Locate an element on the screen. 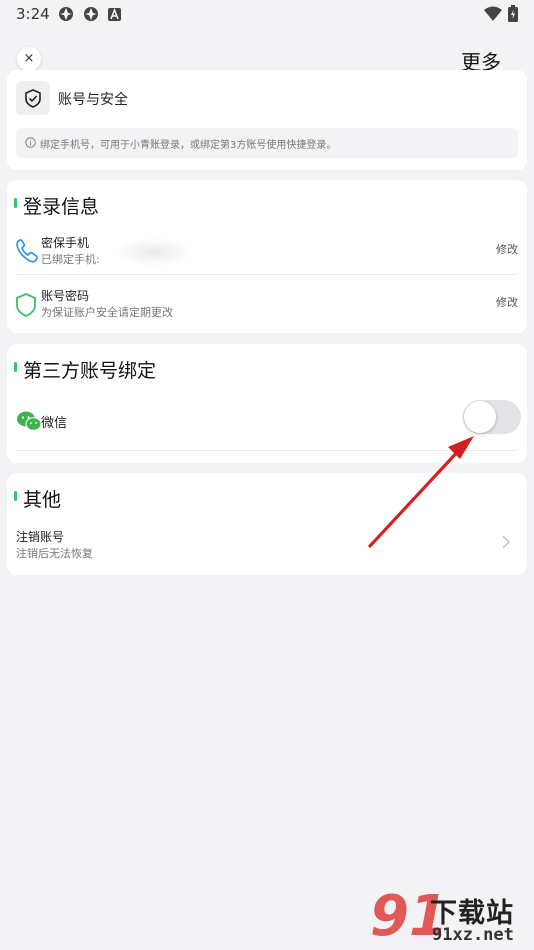 This screenshot has width=534, height=950. phone-subtitle: 已绑定手机: is located at coordinates (70, 259).